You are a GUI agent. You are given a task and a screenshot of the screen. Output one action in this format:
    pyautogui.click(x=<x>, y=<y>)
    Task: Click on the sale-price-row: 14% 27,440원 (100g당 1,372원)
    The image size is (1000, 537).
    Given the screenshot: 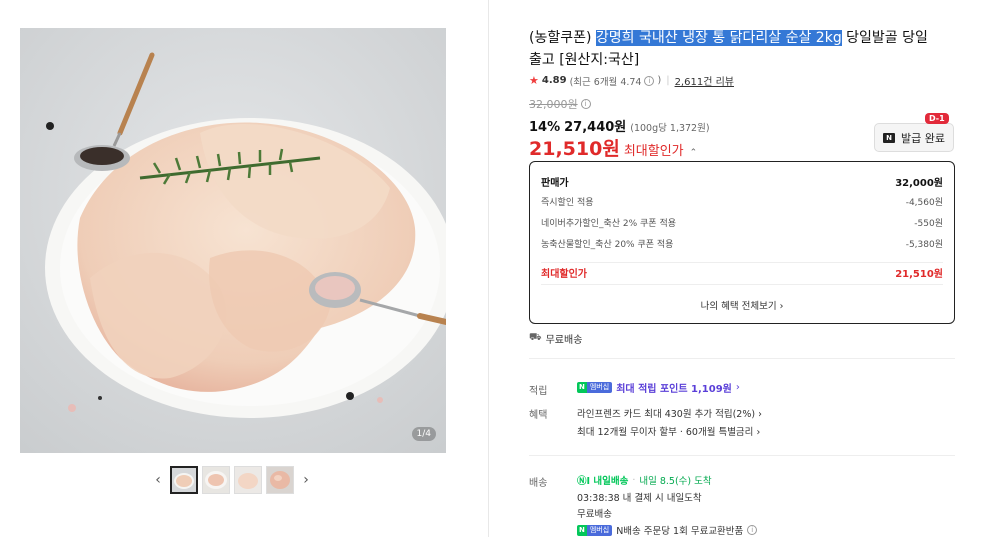 What is the action you would take?
    pyautogui.click(x=619, y=125)
    